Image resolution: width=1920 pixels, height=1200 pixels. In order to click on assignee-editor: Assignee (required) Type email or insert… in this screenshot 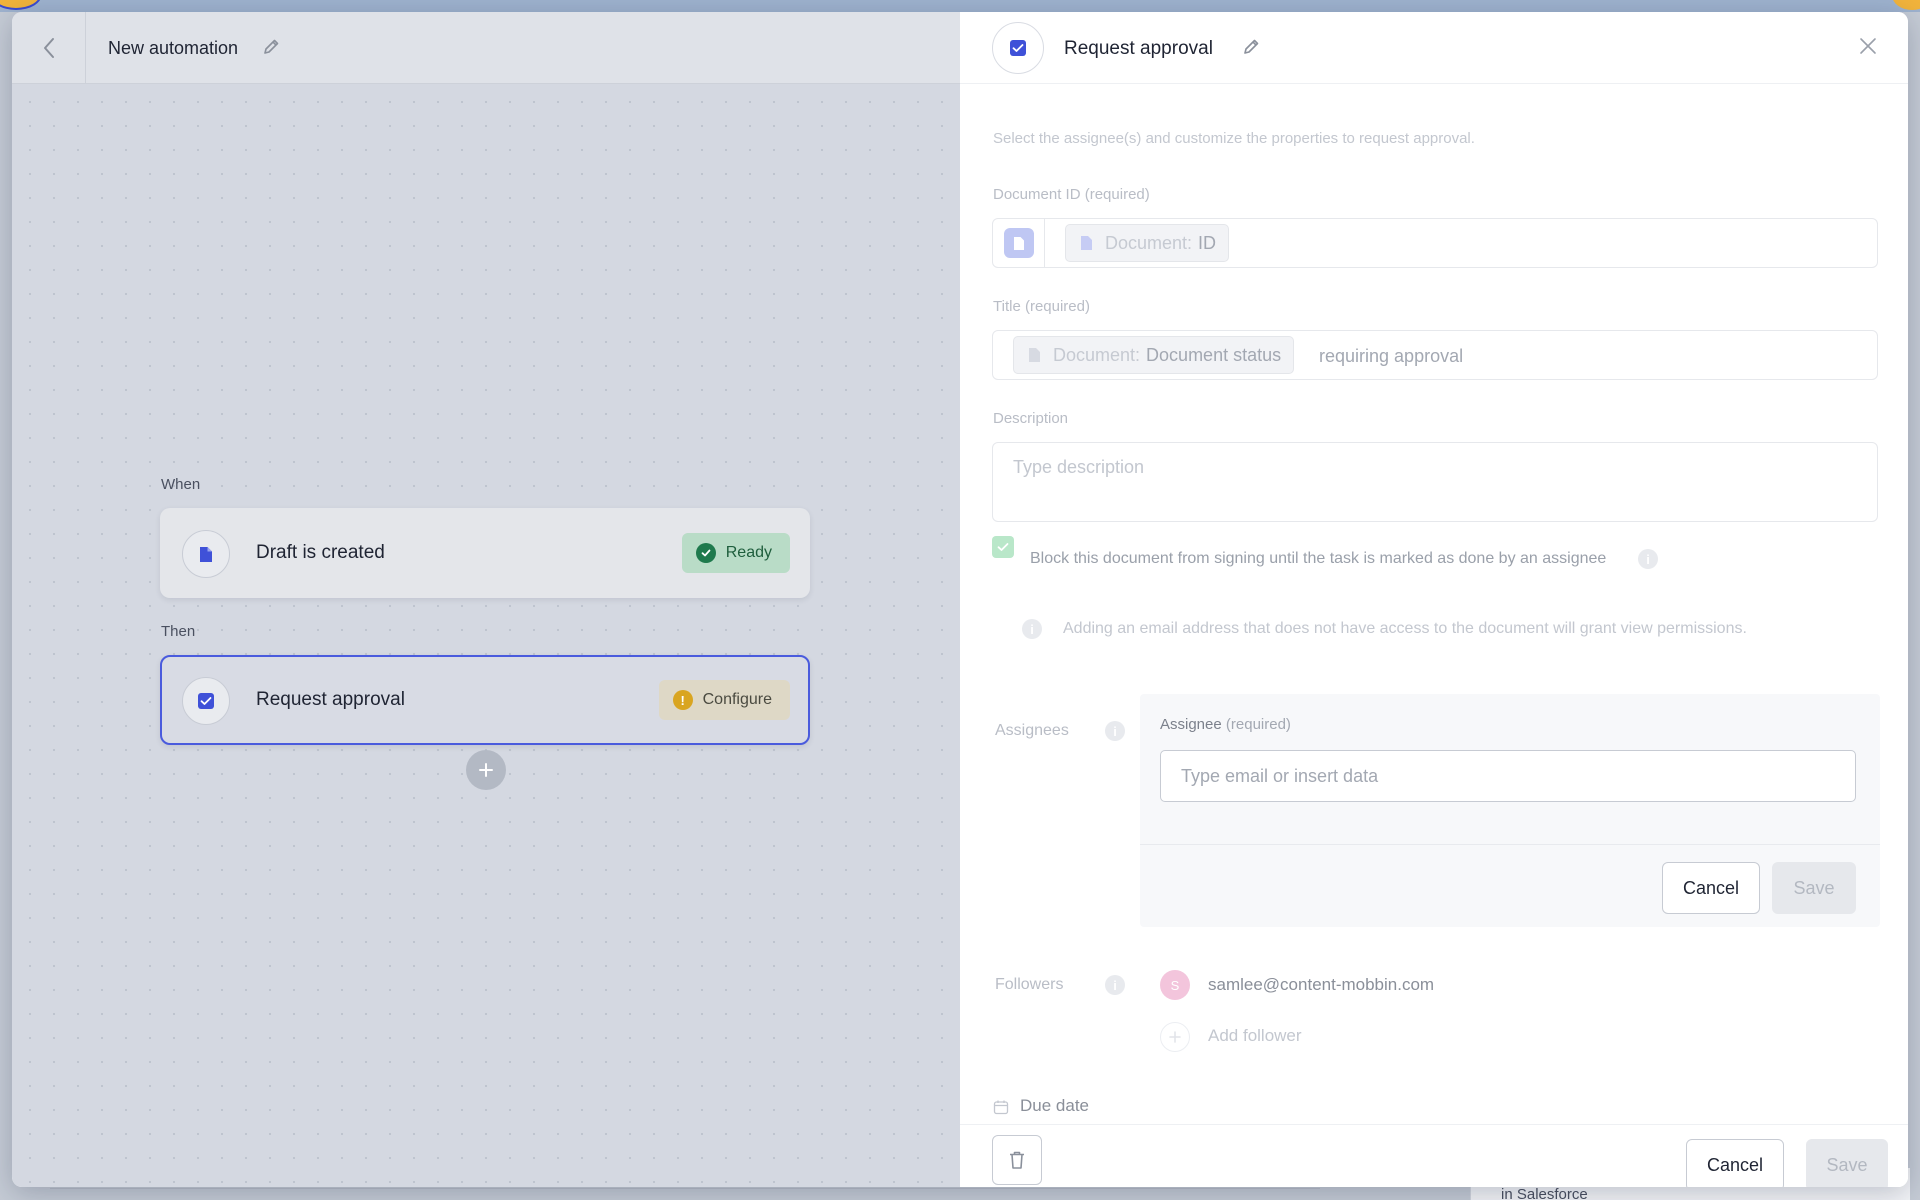, I will do `click(1510, 810)`.